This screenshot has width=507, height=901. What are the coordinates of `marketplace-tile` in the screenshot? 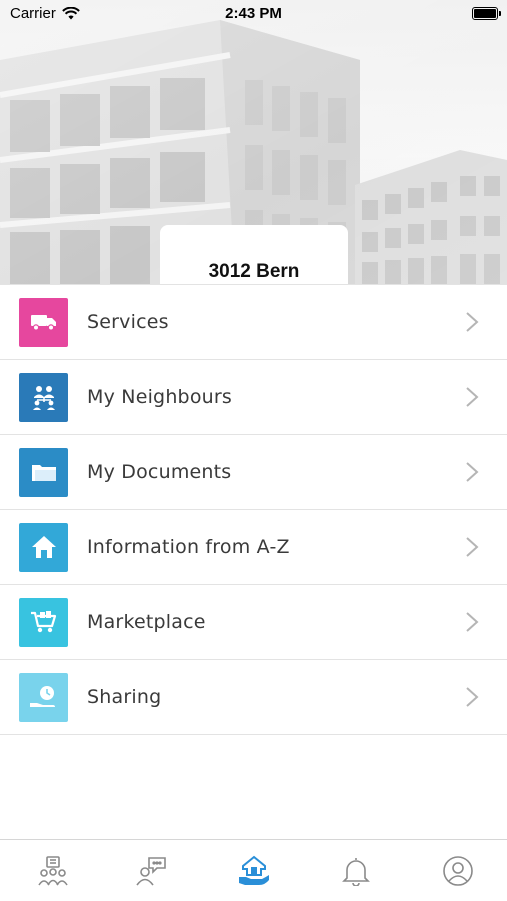 It's located at (43, 622).